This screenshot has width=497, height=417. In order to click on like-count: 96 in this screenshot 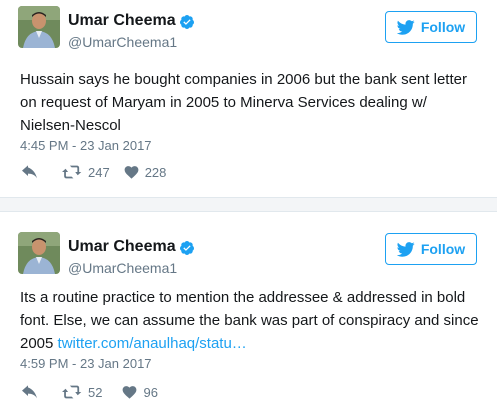, I will do `click(150, 392)`.